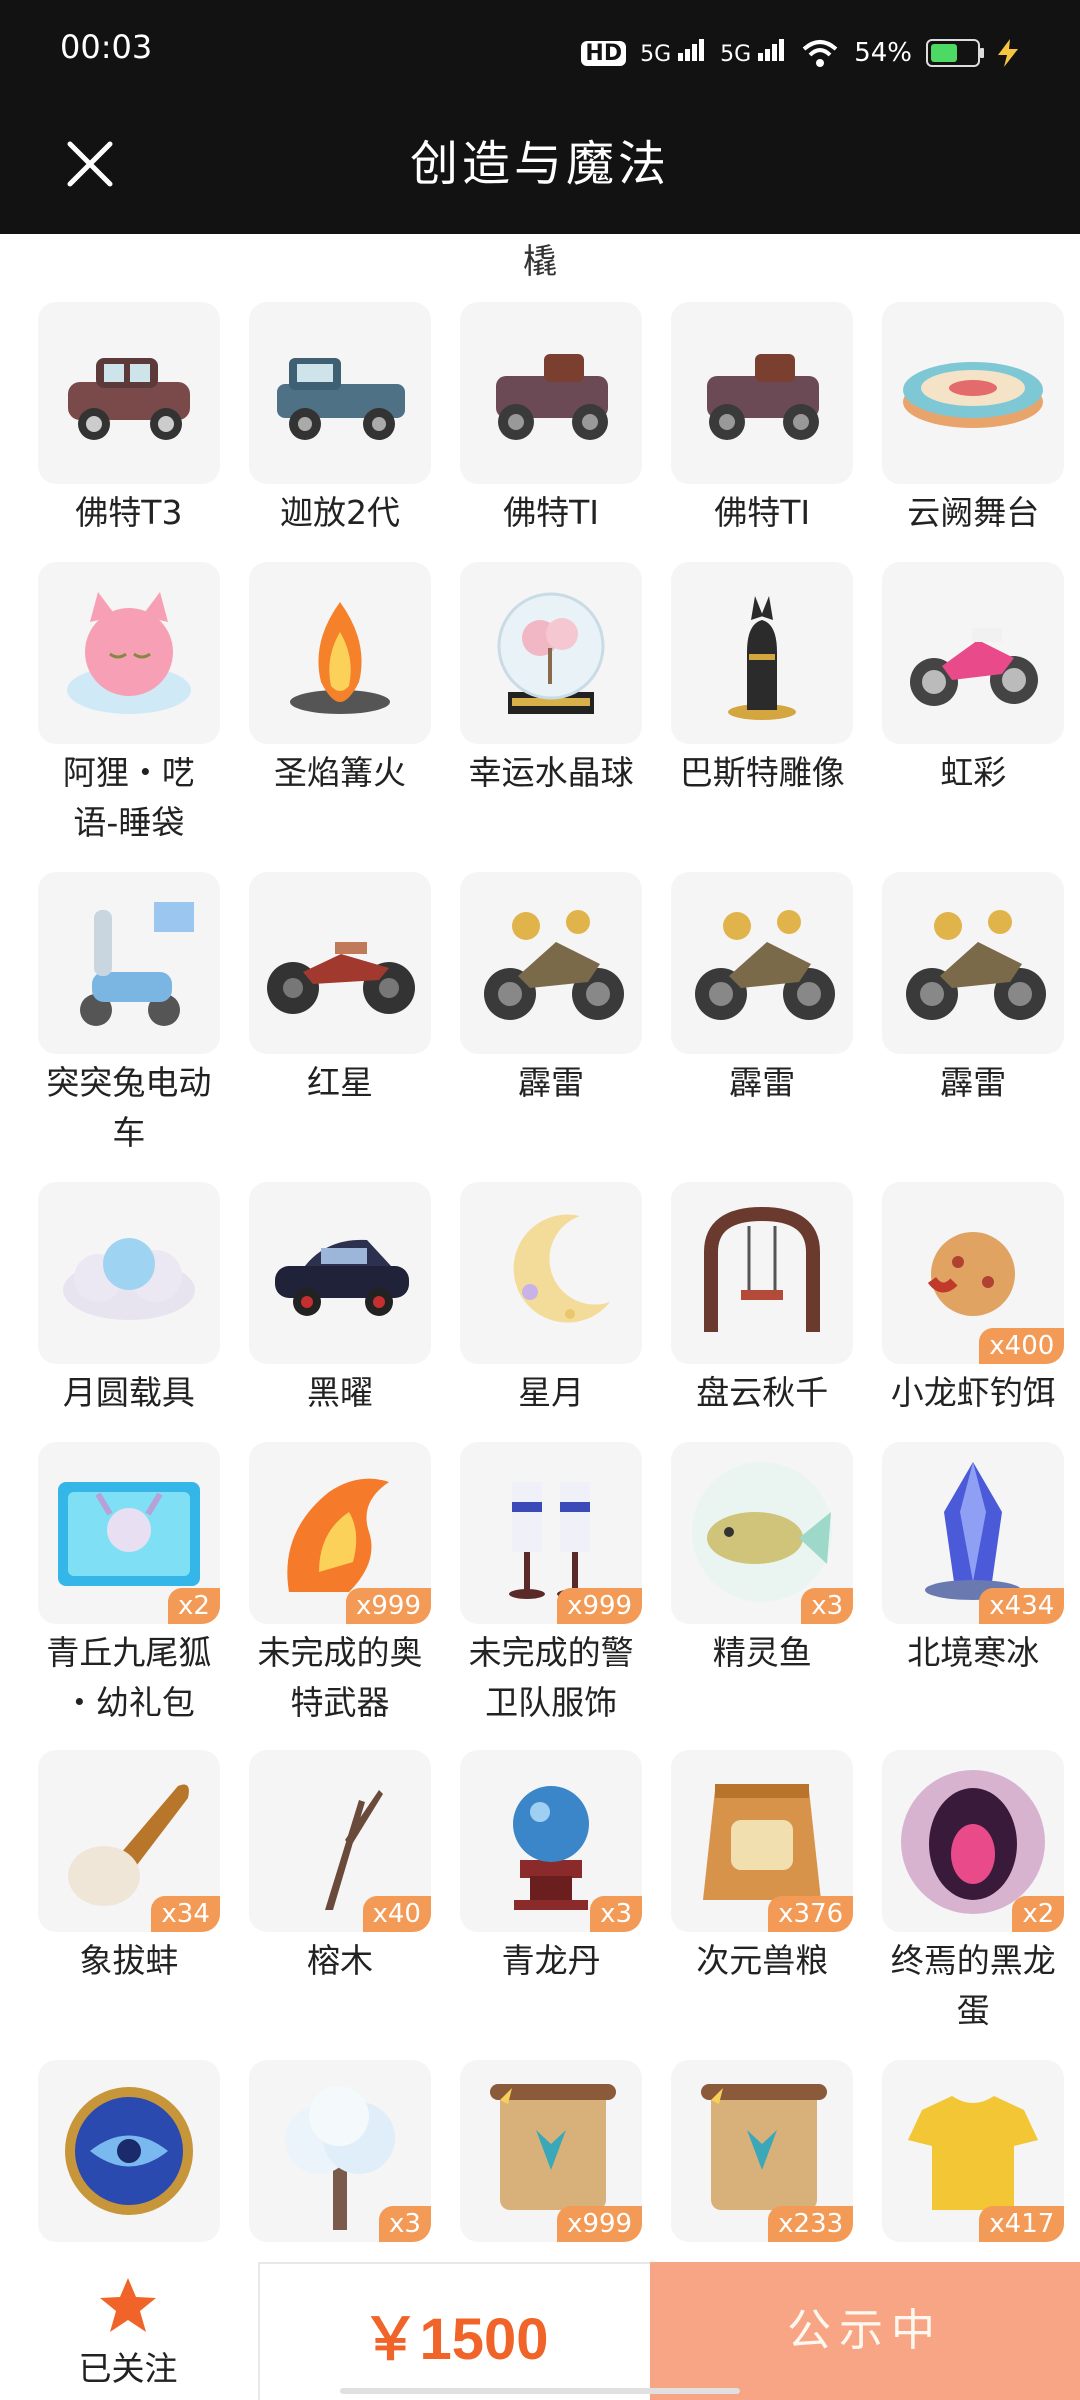 The height and width of the screenshot is (2400, 1080). I want to click on signal-label-1: 5G, so click(656, 54).